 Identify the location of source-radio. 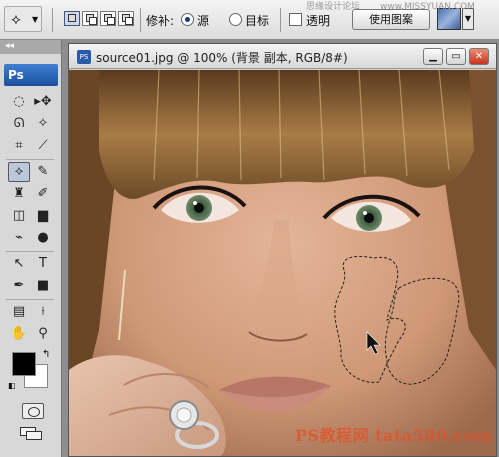
(187, 19).